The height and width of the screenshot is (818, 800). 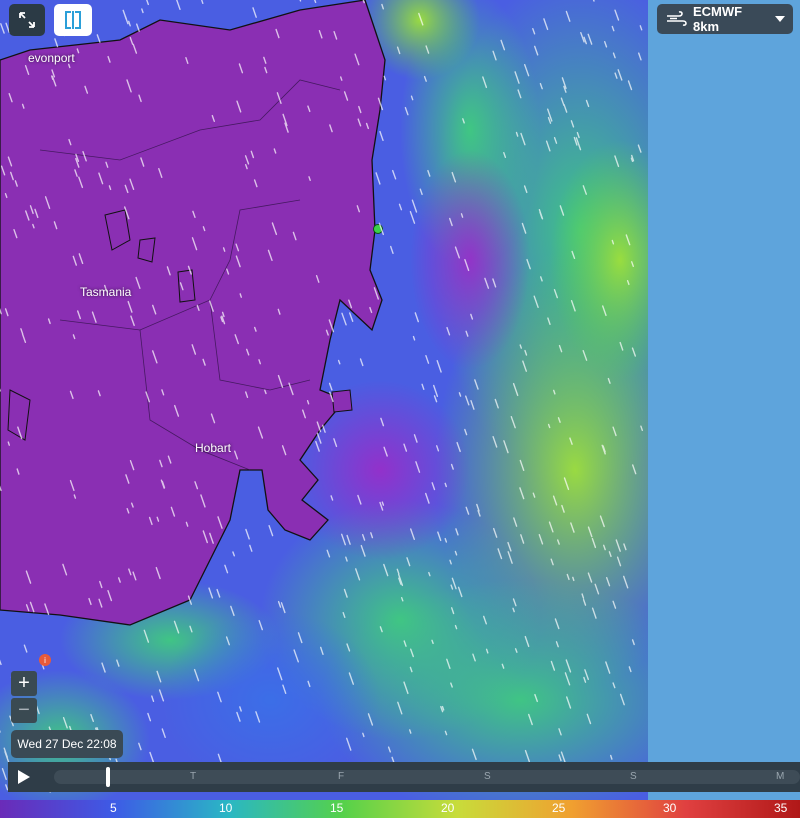 I want to click on caret-down-icon, so click(x=780, y=19).